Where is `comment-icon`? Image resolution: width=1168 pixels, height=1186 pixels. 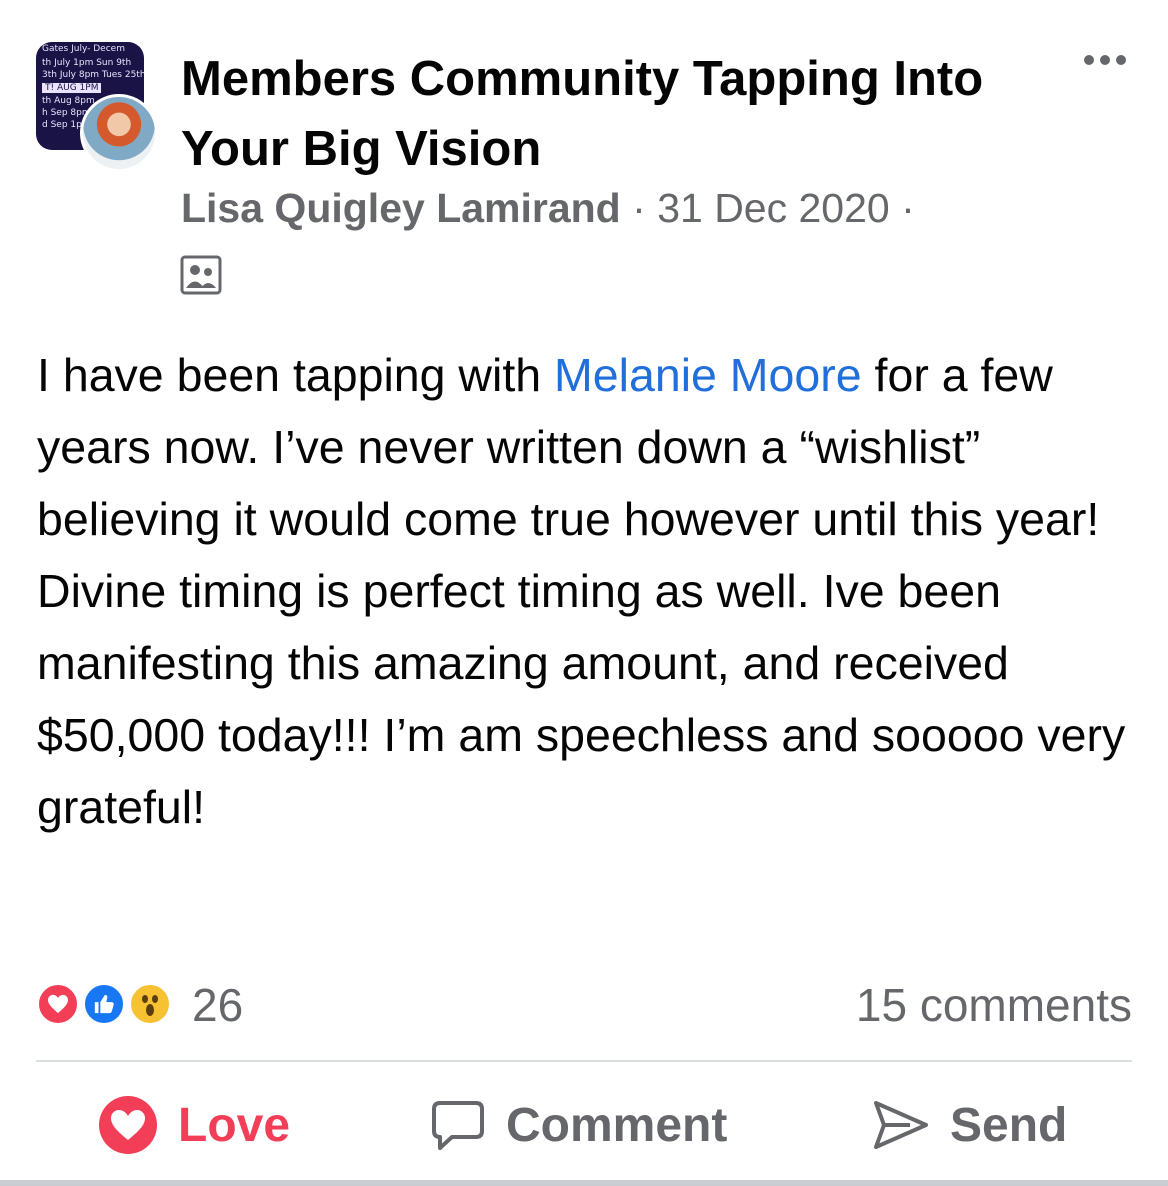 comment-icon is located at coordinates (458, 1125).